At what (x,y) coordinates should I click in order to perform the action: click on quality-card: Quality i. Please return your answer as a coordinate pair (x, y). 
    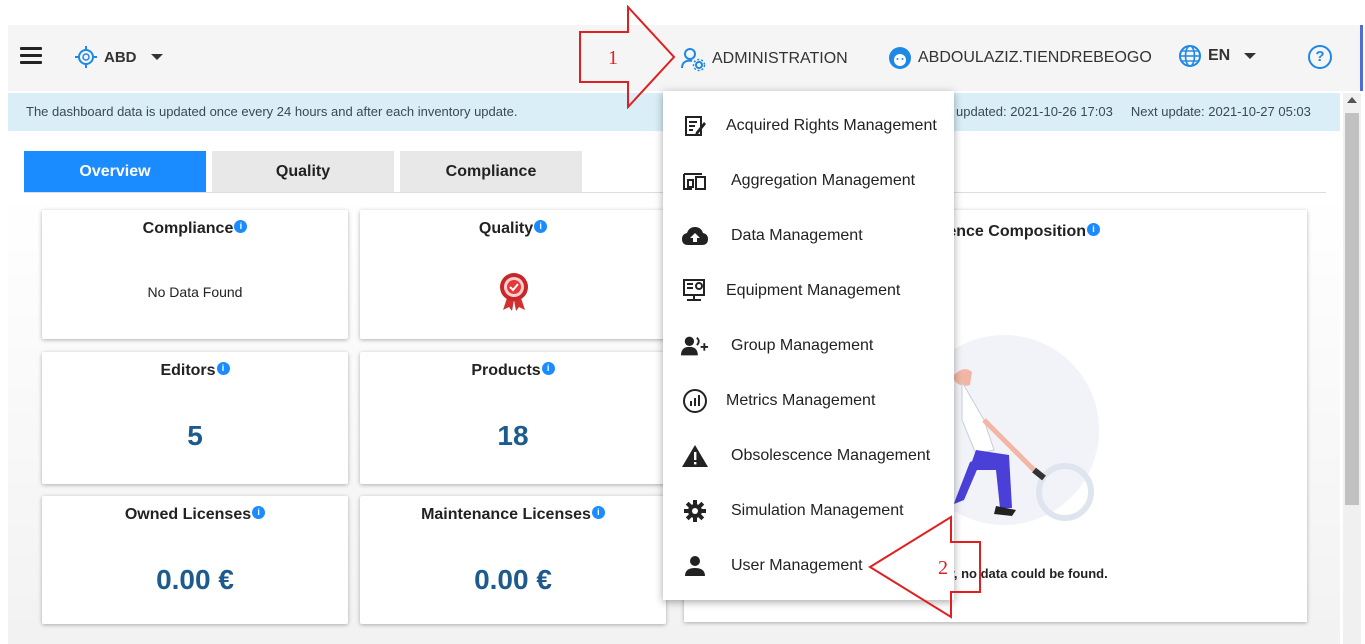
    Looking at the image, I should click on (513, 274).